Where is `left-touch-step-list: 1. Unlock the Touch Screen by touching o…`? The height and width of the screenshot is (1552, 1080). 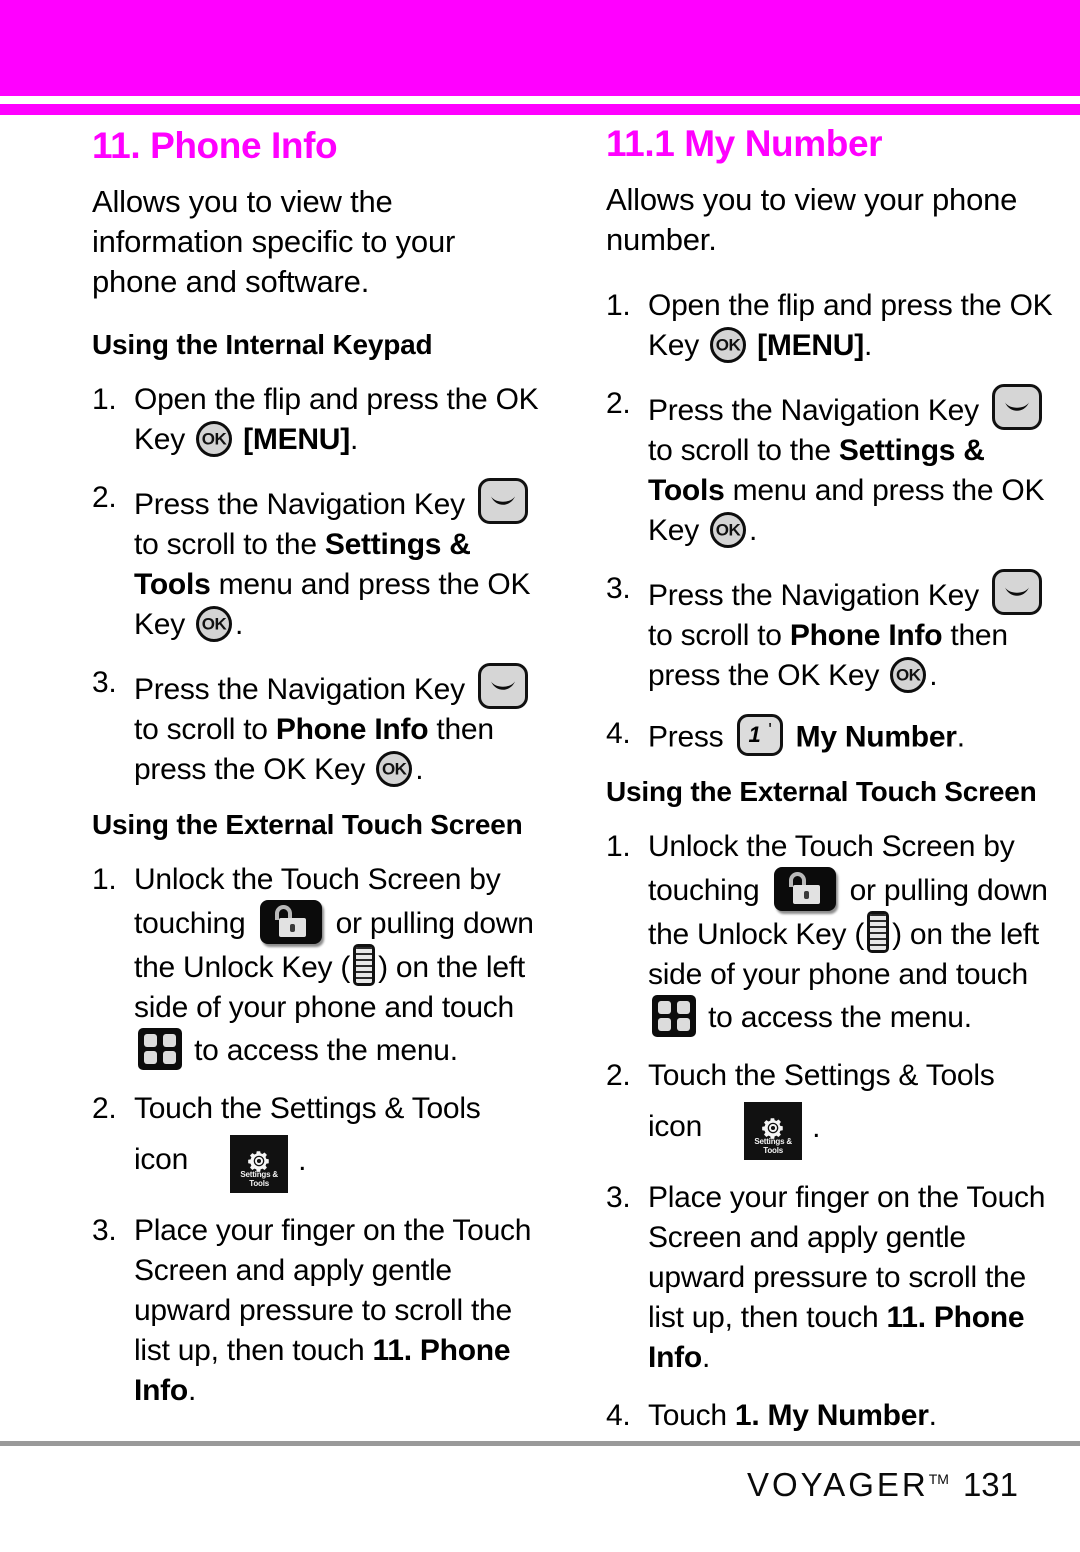
left-touch-step-list: 1. Unlock the Touch Screen by touching o… is located at coordinates (317, 1135).